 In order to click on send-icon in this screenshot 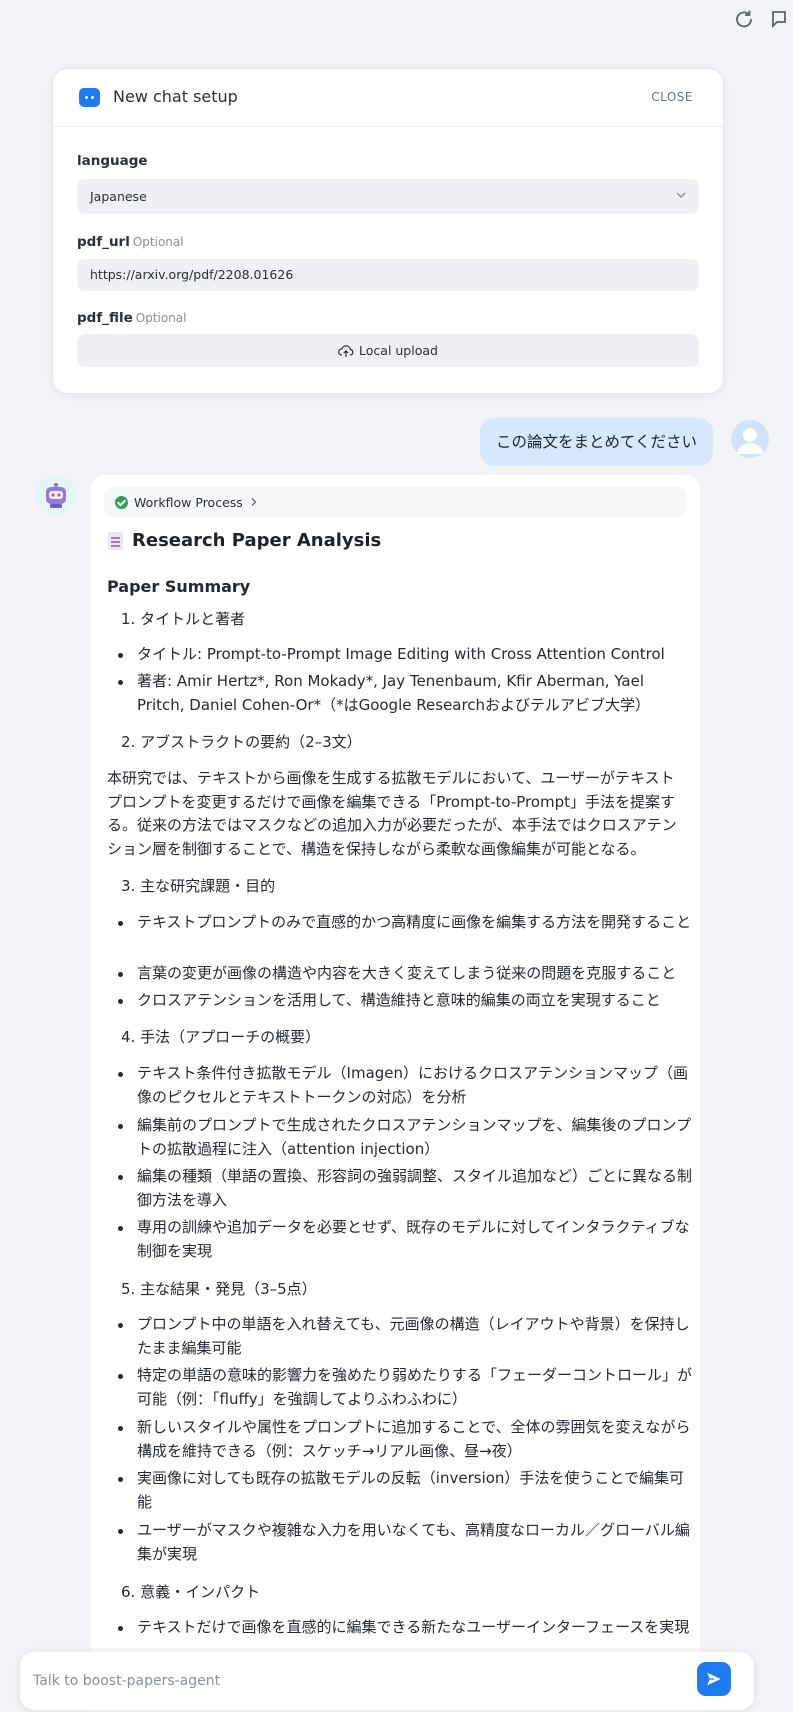, I will do `click(714, 1679)`.